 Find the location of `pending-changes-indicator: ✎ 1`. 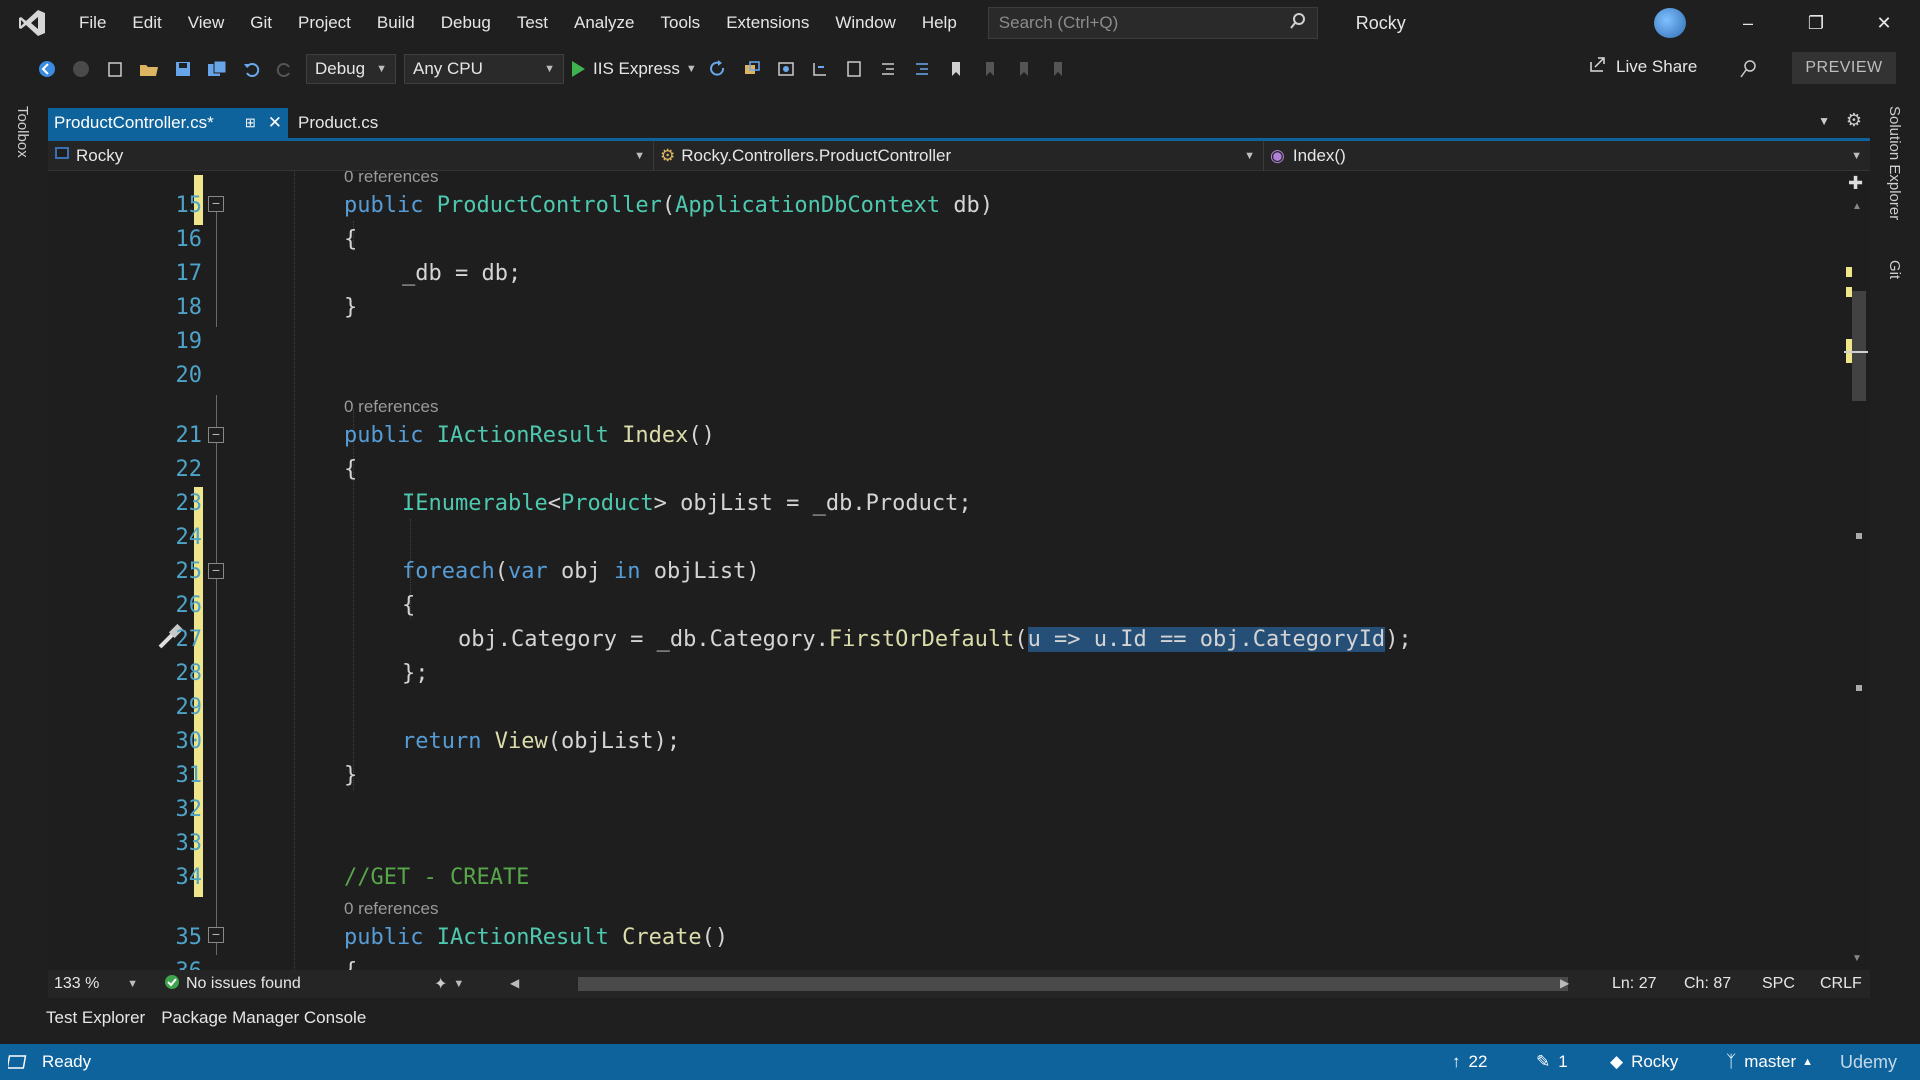

pending-changes-indicator: ✎ 1 is located at coordinates (1552, 1062).